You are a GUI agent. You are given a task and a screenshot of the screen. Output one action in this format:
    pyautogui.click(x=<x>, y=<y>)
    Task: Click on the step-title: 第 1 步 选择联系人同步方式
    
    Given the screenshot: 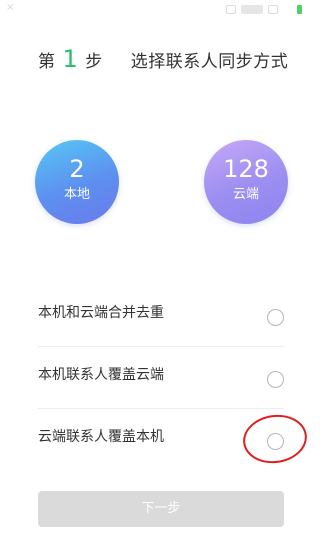 What is the action you would take?
    pyautogui.click(x=163, y=62)
    